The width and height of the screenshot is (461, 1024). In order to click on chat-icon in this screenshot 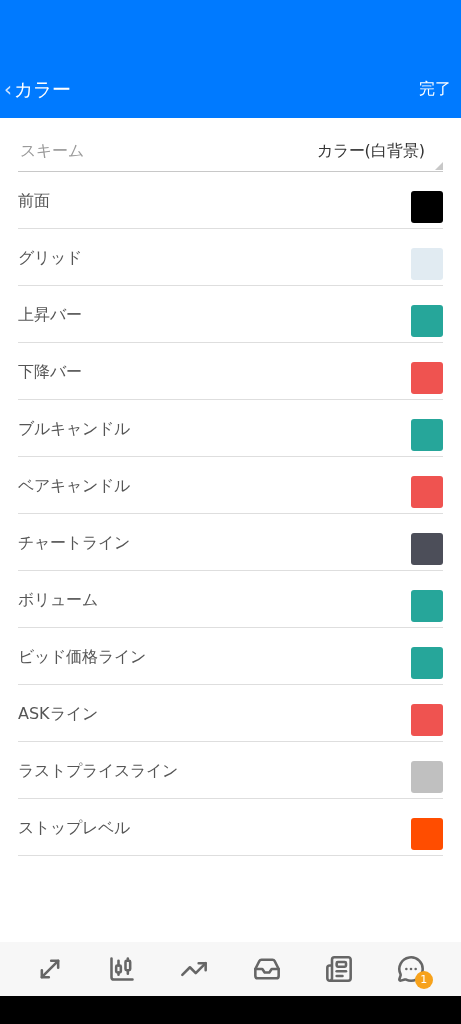, I will do `click(410, 969)`.